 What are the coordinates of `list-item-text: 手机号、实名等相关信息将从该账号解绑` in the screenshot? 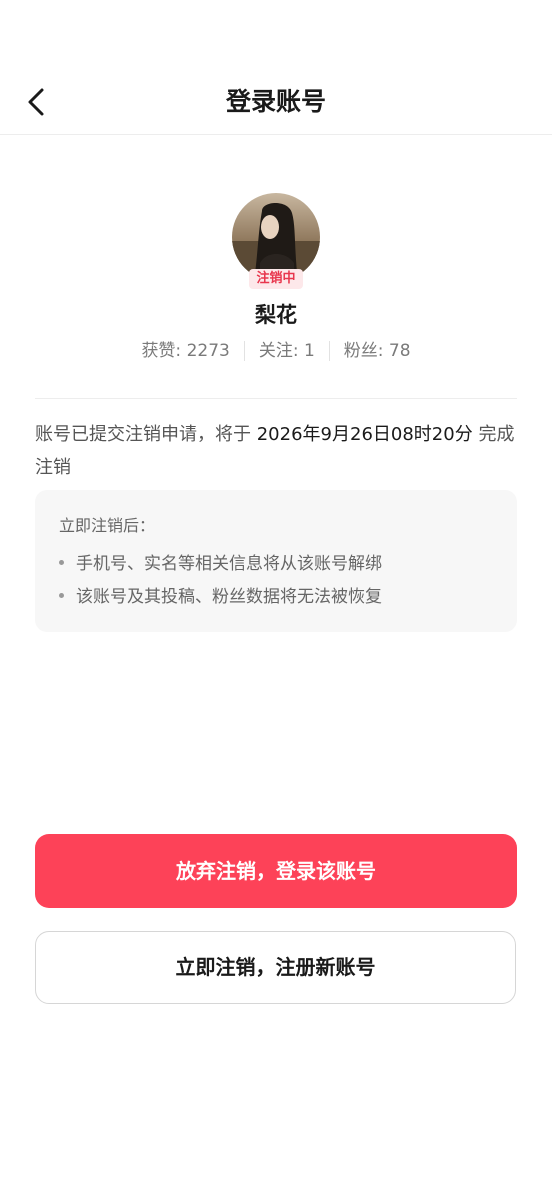 It's located at (229, 564).